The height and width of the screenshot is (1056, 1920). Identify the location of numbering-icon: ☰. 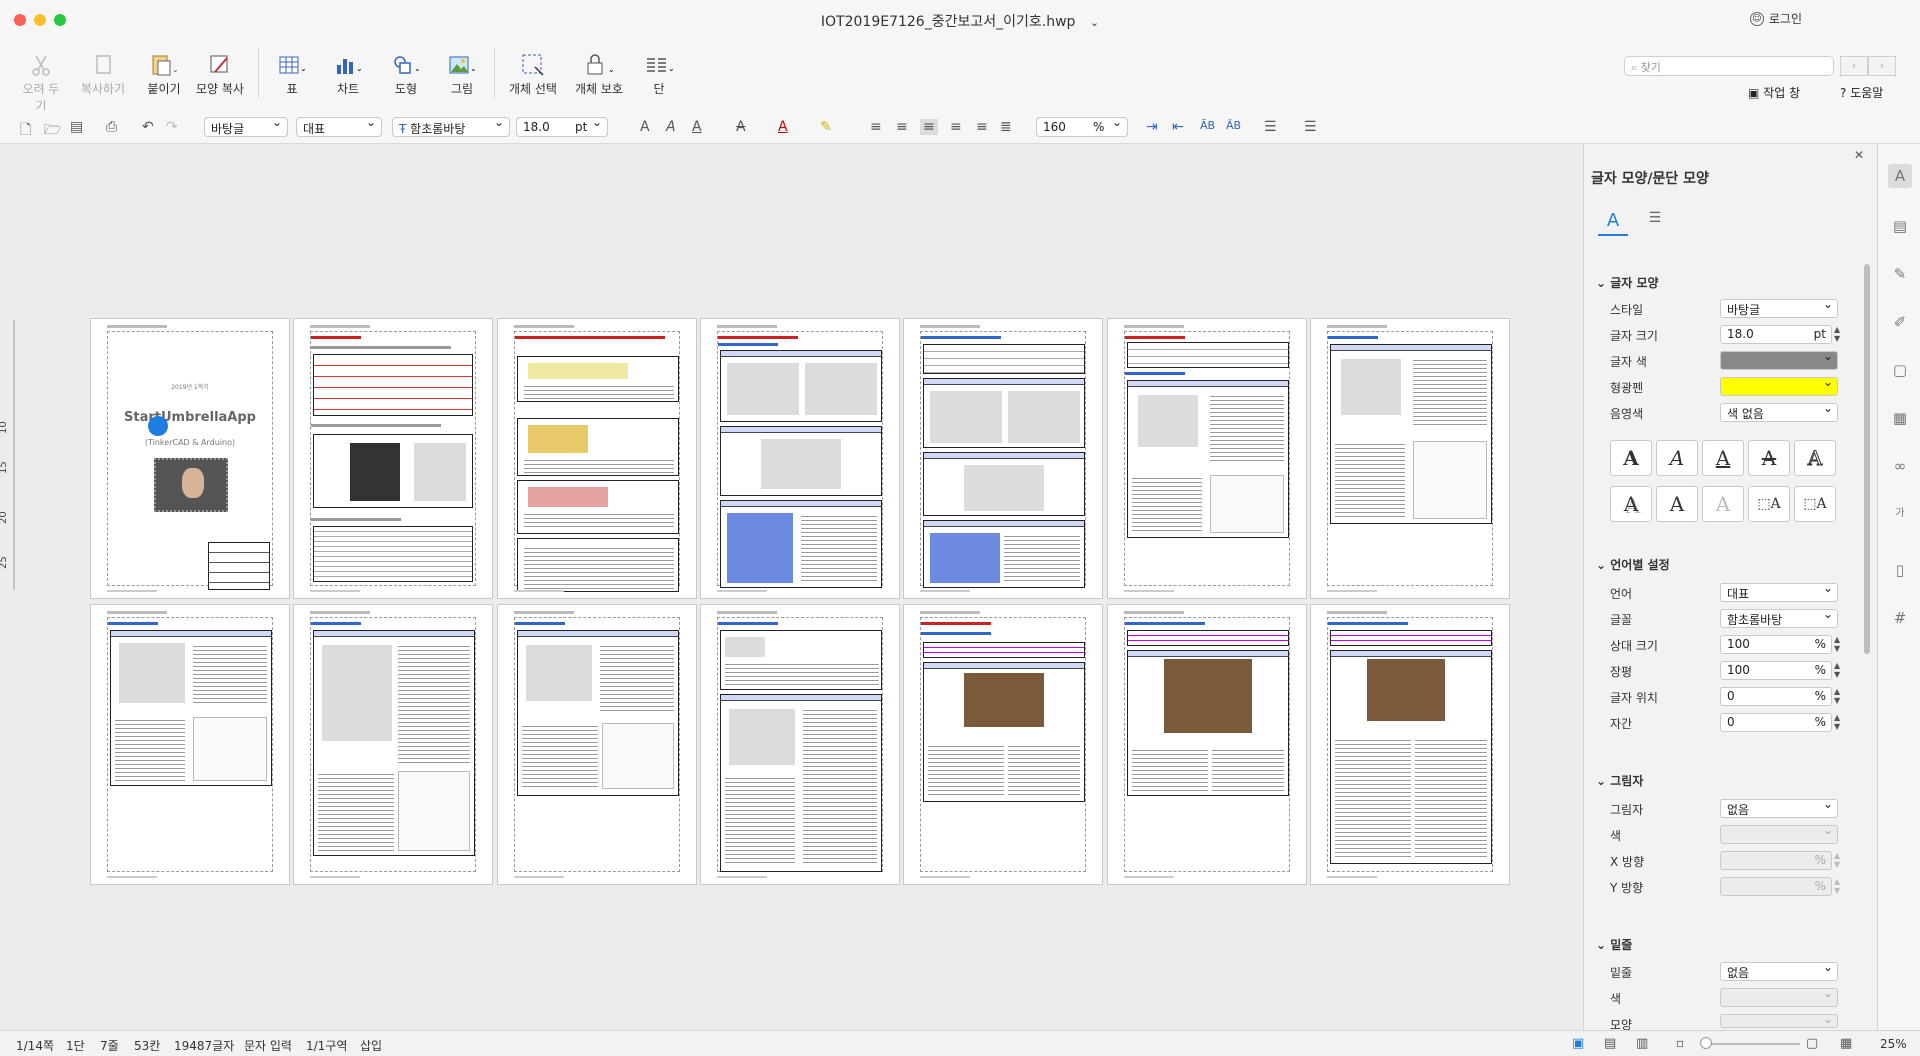
(1270, 127).